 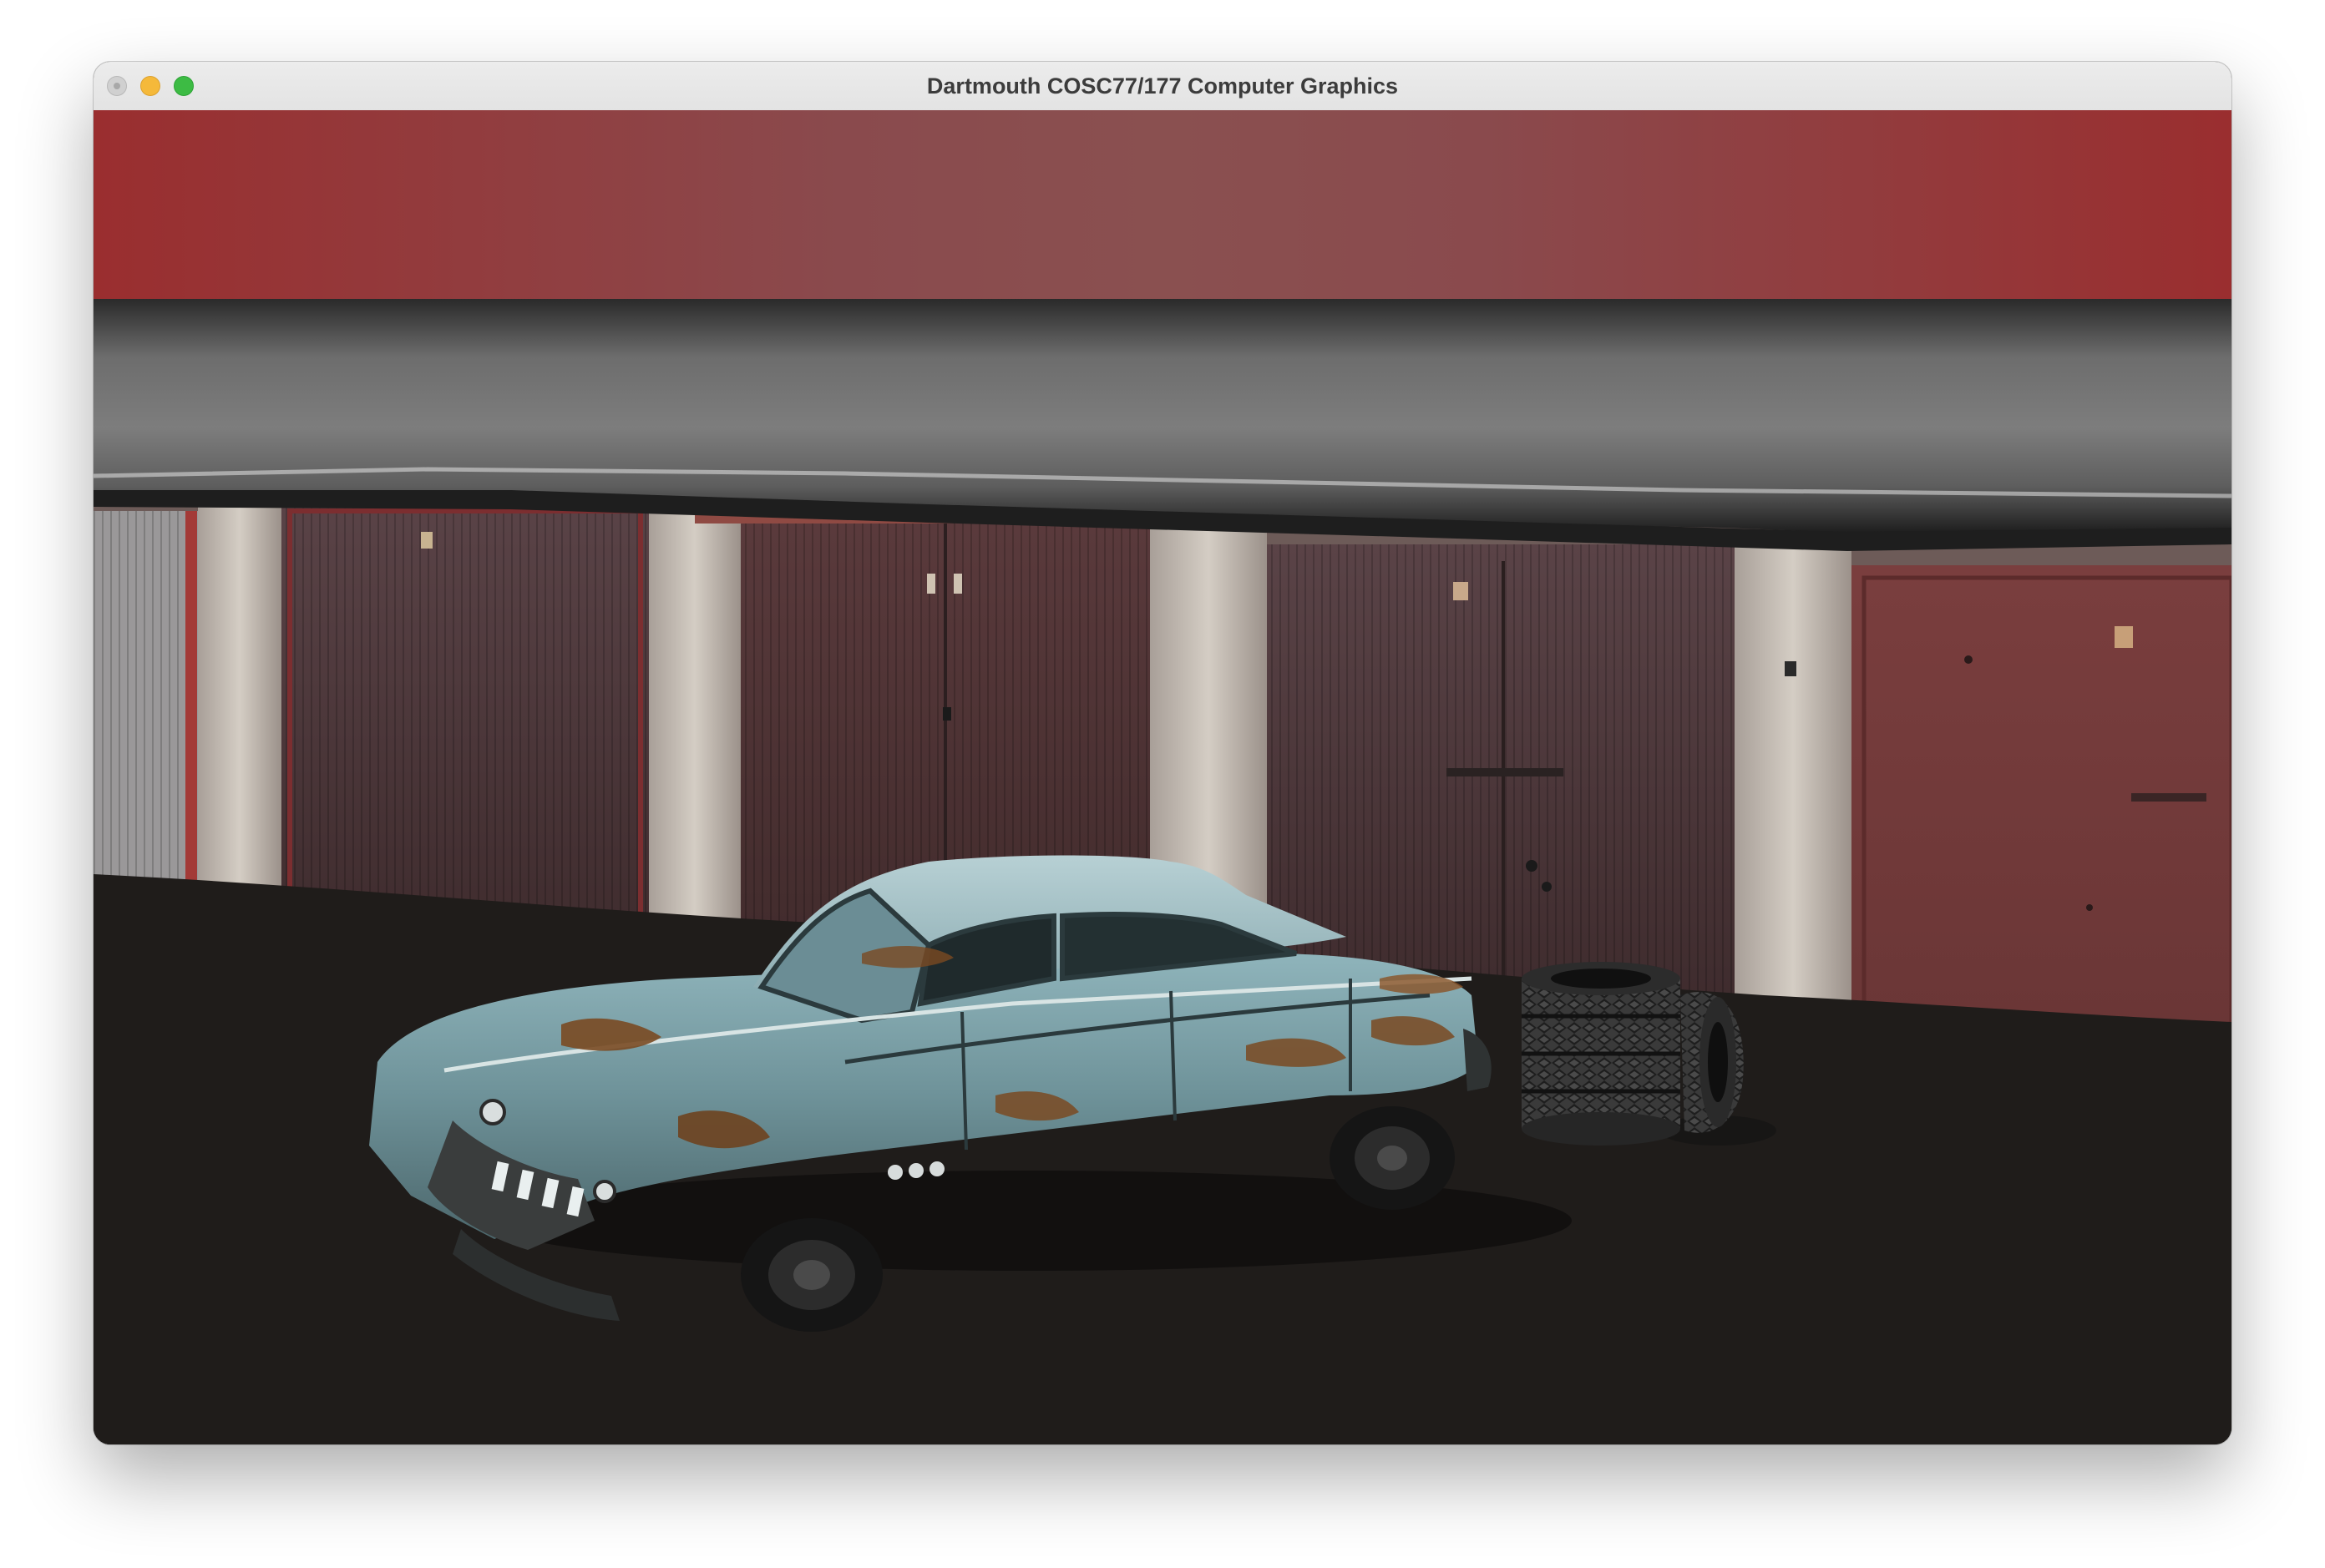 I want to click on window-title: Dartmouth COSC77/177 Computer Graphics, so click(x=1162, y=86).